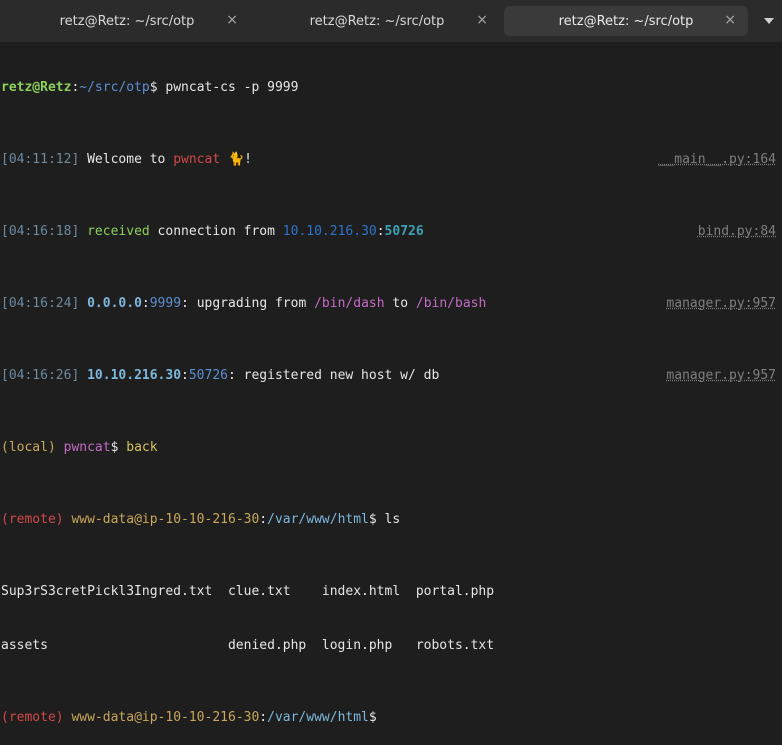  Describe the element at coordinates (40, 231) in the screenshot. I see `timestamp: [04:16:18]` at that location.